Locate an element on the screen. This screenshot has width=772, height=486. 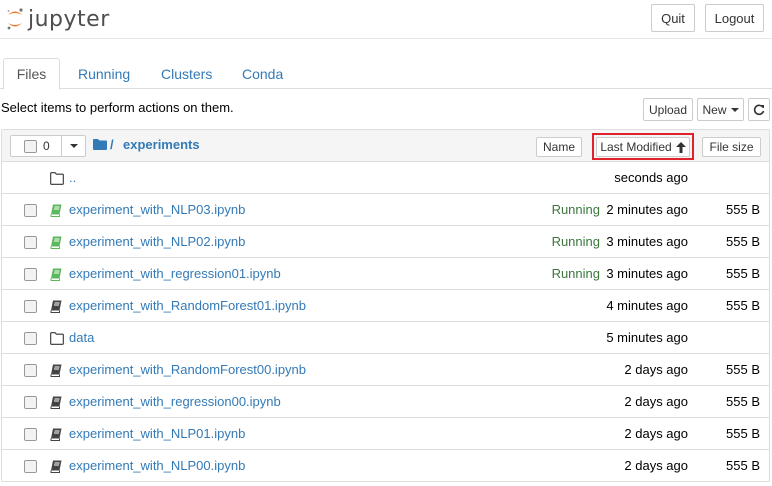
logo-text: jupyter is located at coordinates (69, 19).